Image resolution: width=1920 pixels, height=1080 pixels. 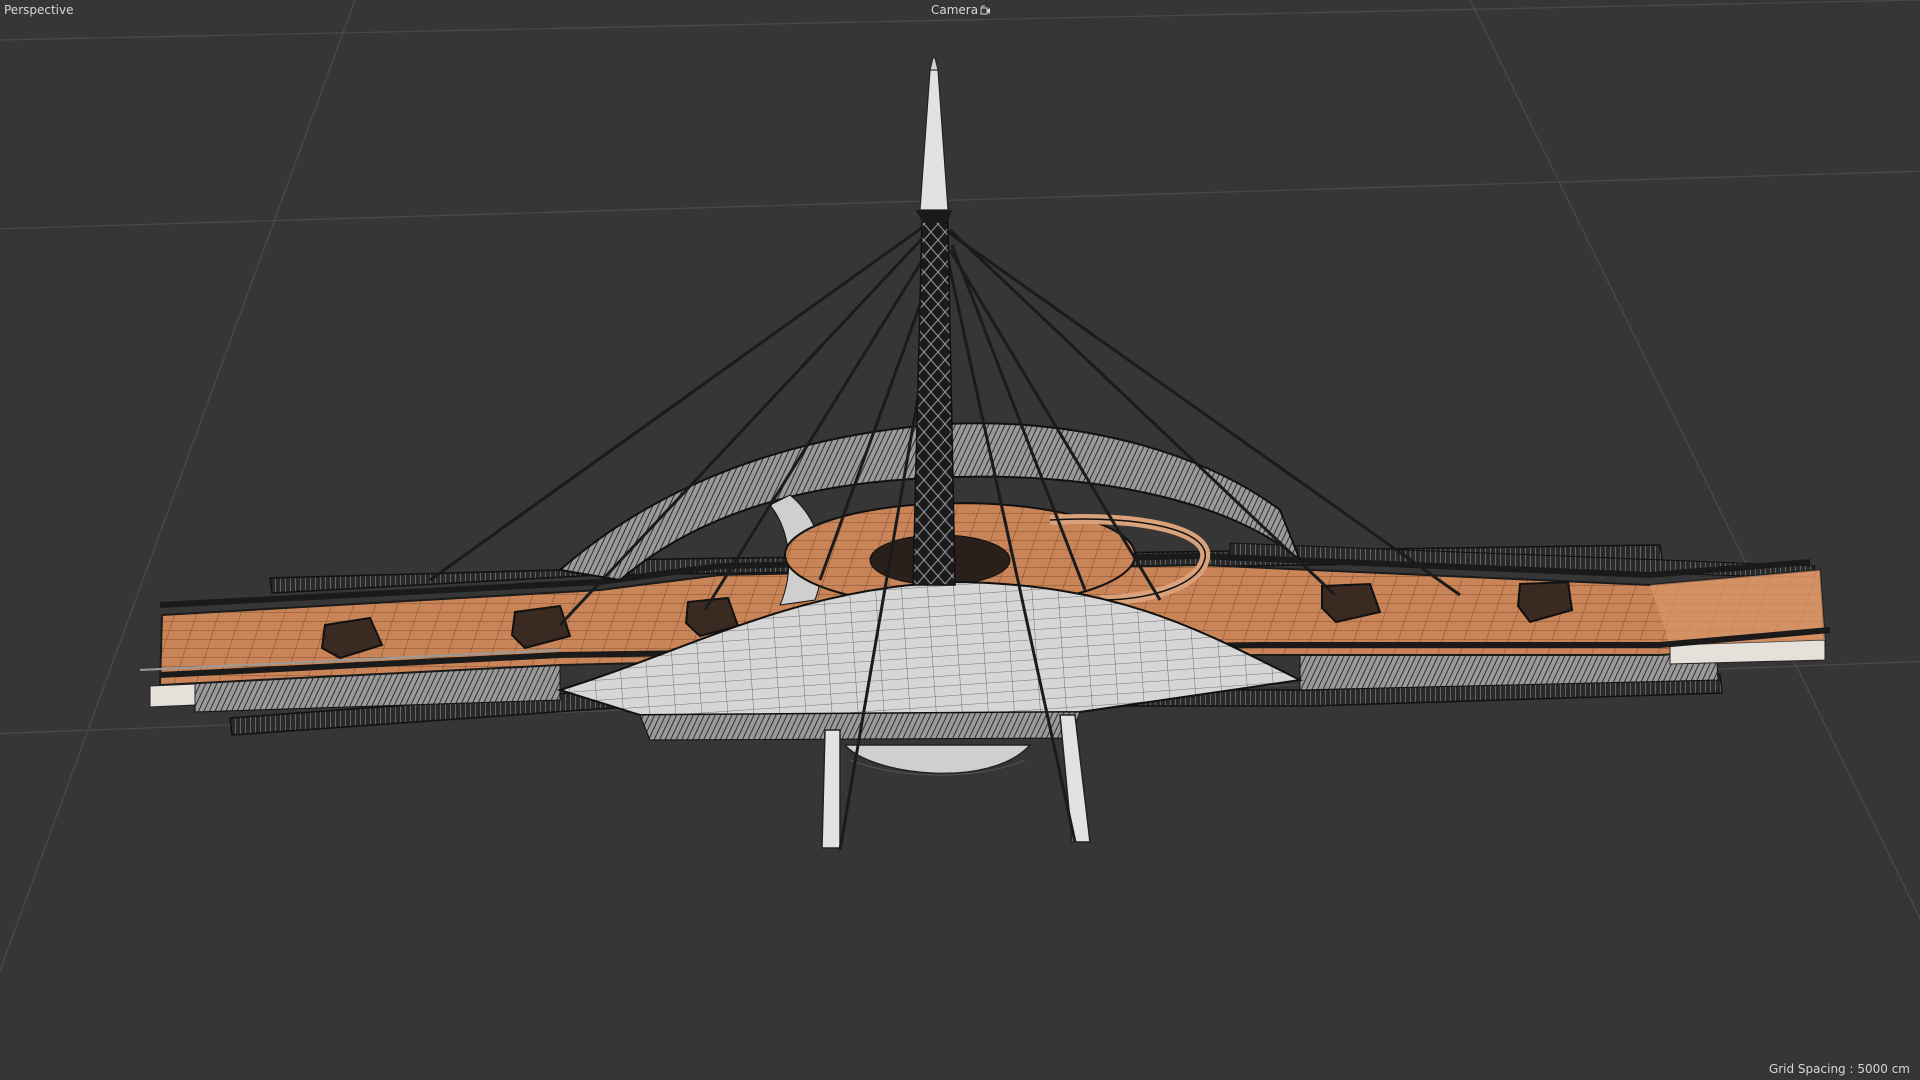 I want to click on view-mode-label: Perspective, so click(x=39, y=10).